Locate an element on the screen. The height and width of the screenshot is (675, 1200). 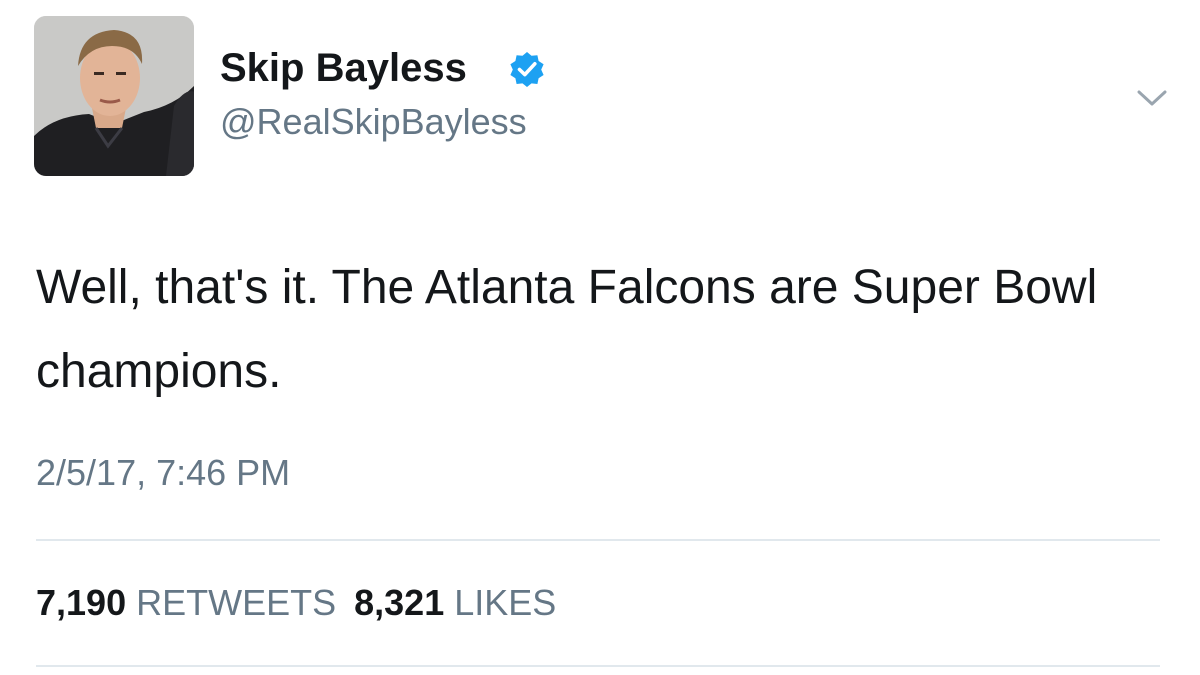
likes-stat: 8,321 LIKES is located at coordinates (455, 602).